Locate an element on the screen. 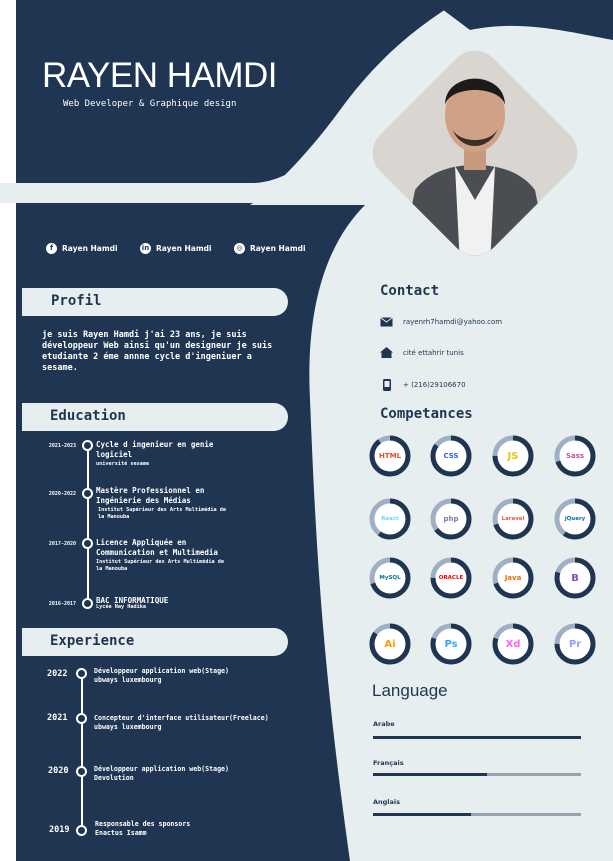 The height and width of the screenshot is (861, 613). language-name: Arabe is located at coordinates (384, 724).